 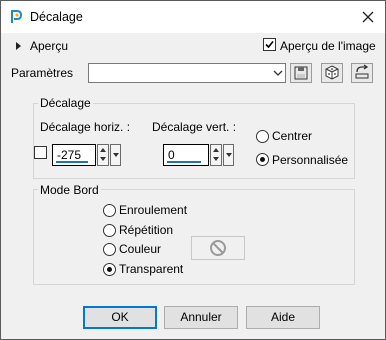 What do you see at coordinates (201, 317) in the screenshot?
I see `cancel-button: Annuler` at bounding box center [201, 317].